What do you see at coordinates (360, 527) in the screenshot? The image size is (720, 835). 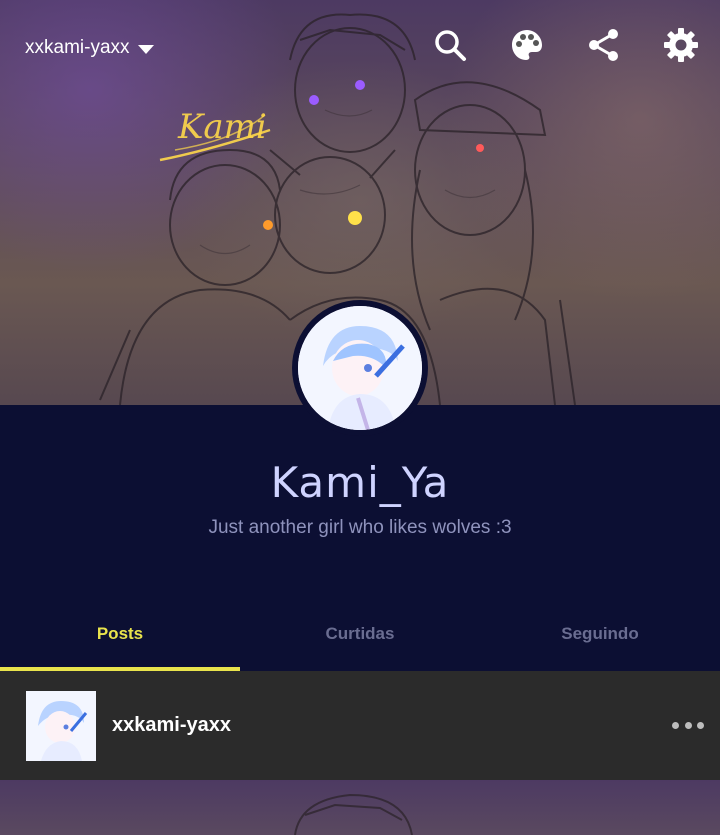 I see `blog-description: Just another girl who likes wolves :3` at bounding box center [360, 527].